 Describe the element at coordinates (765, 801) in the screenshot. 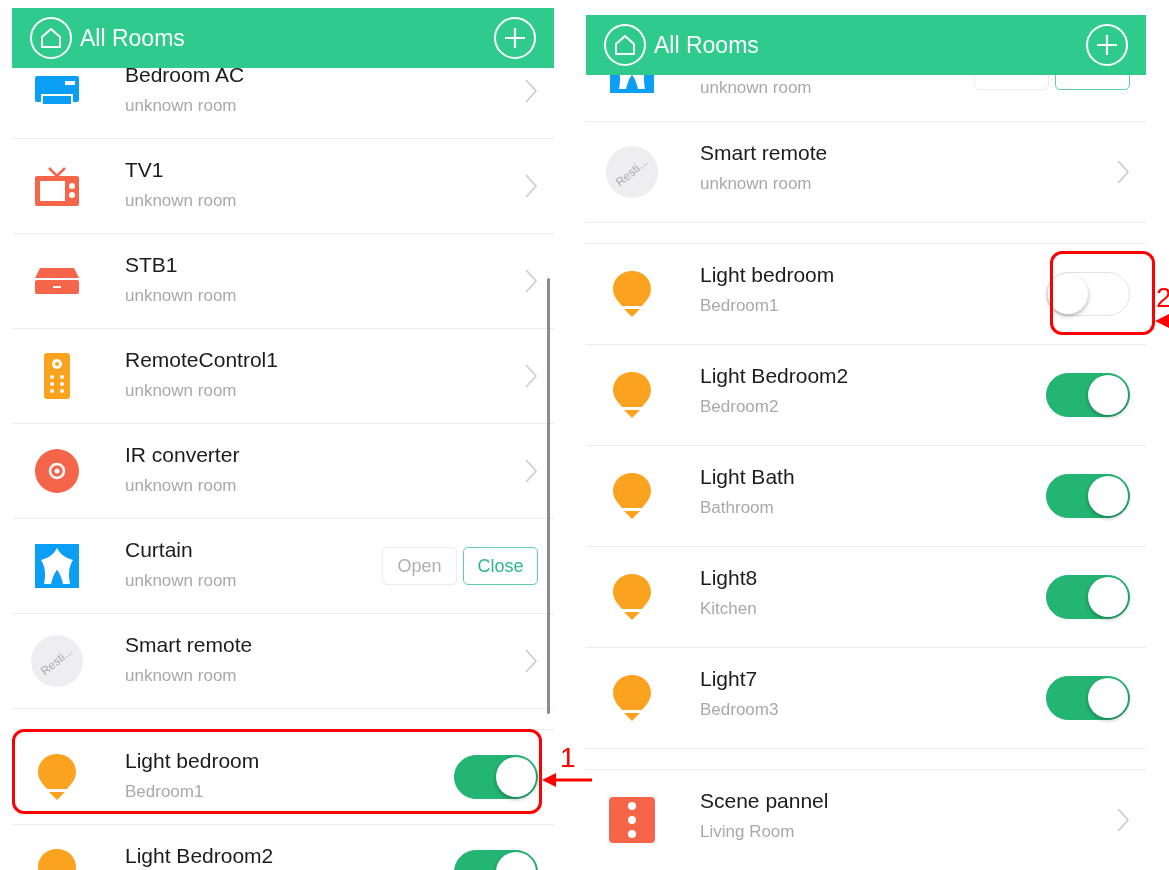

I see `device-name: Scene pannel` at that location.